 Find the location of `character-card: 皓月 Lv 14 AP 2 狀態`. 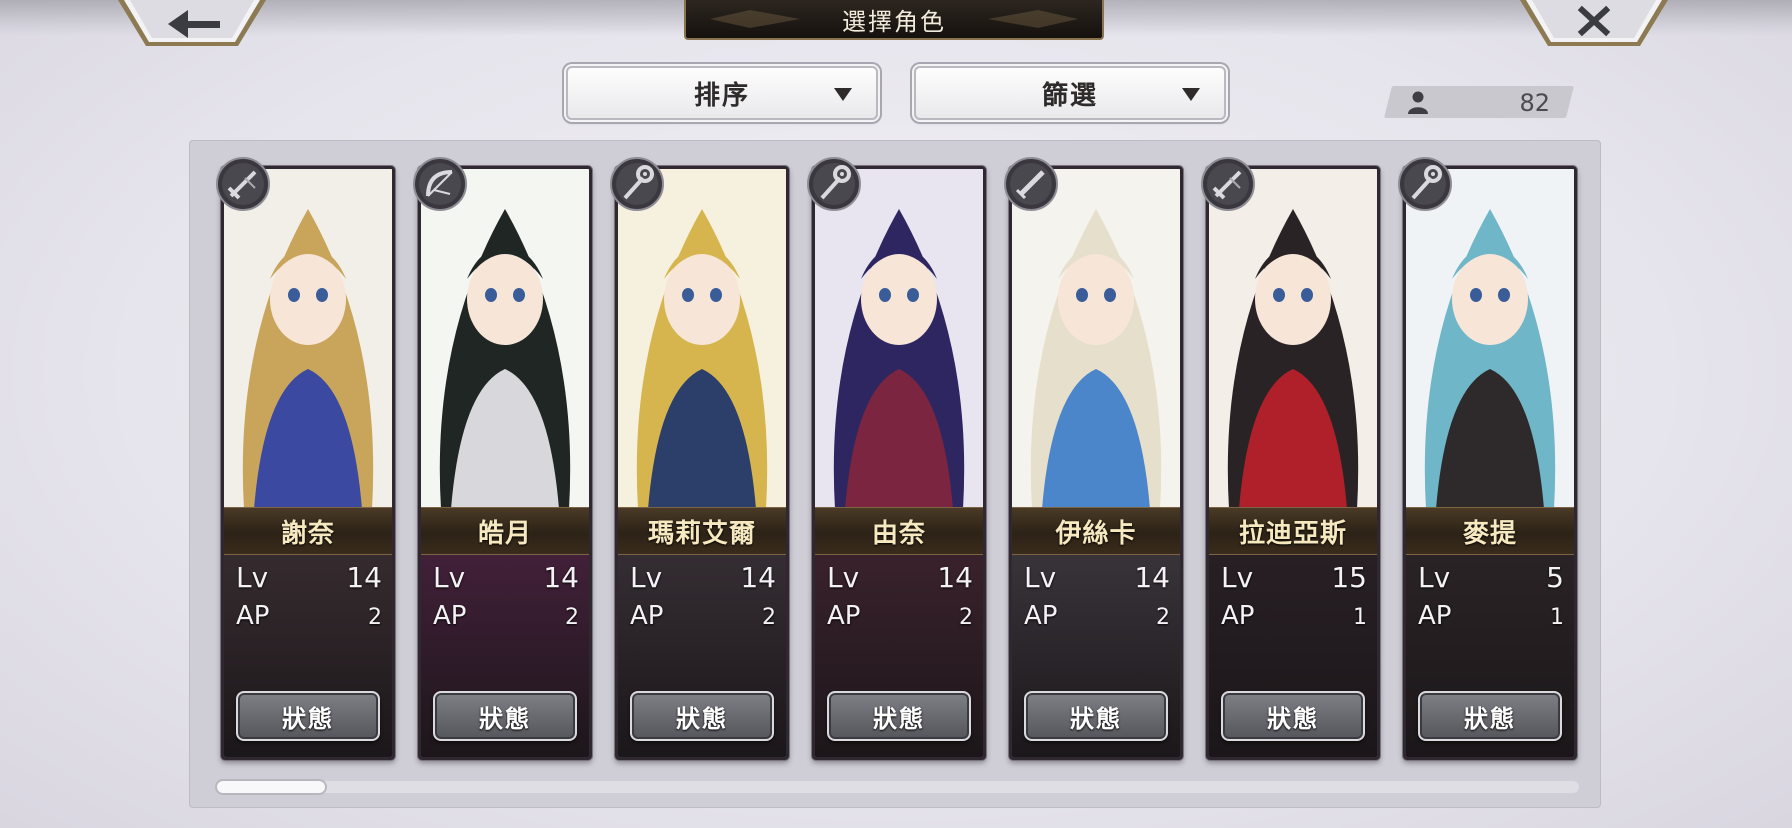

character-card: 皓月 Lv 14 AP 2 狀態 is located at coordinates (505, 463).